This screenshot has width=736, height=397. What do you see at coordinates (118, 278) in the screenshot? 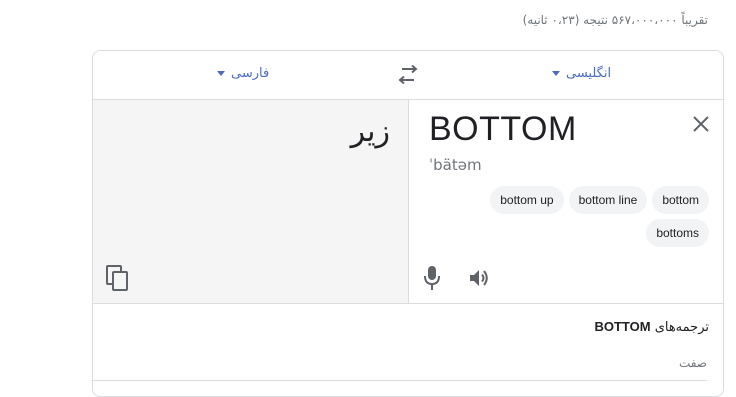
I see `copy-icon` at bounding box center [118, 278].